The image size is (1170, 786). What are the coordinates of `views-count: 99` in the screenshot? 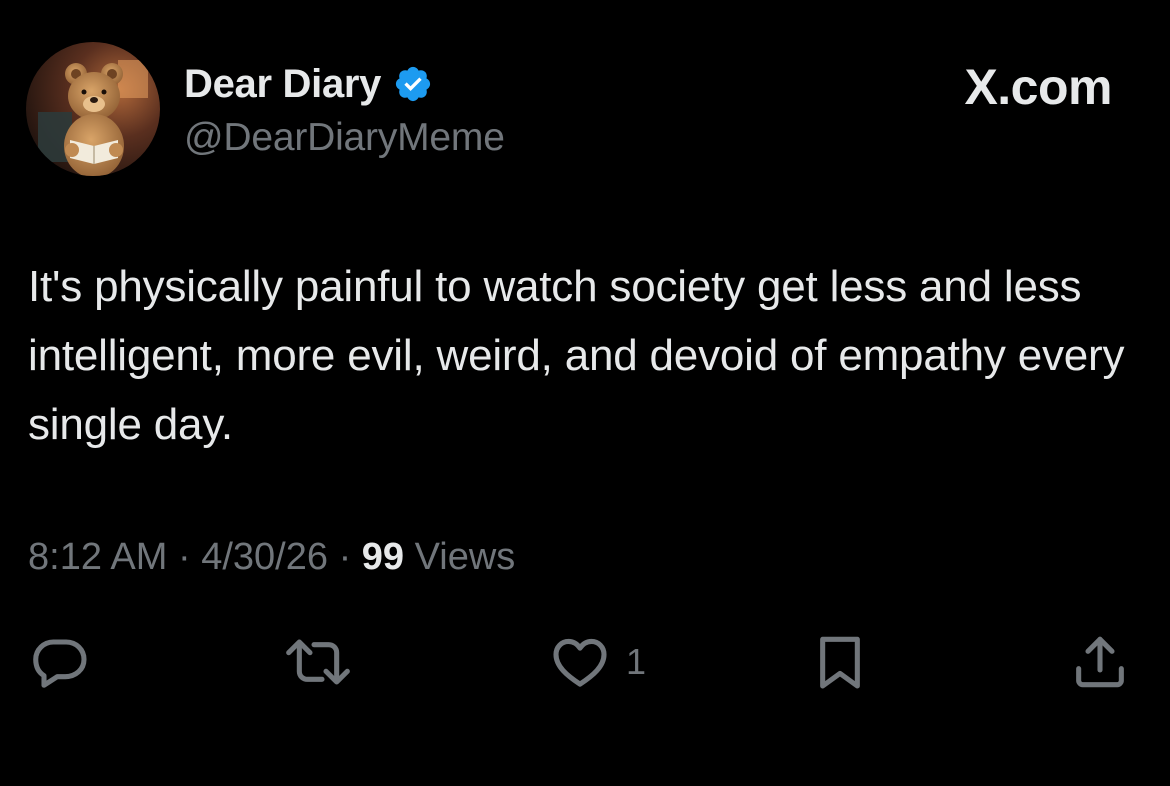 It's located at (388, 557).